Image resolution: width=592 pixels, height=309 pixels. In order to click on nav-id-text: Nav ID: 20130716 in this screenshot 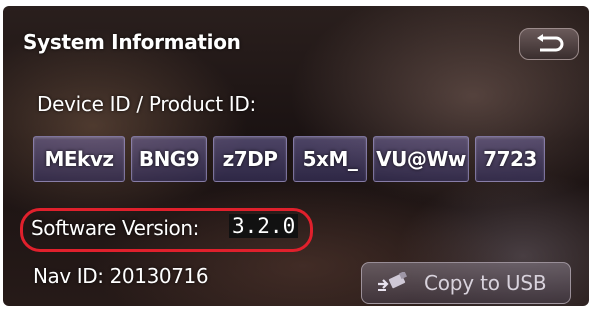, I will do `click(121, 276)`.